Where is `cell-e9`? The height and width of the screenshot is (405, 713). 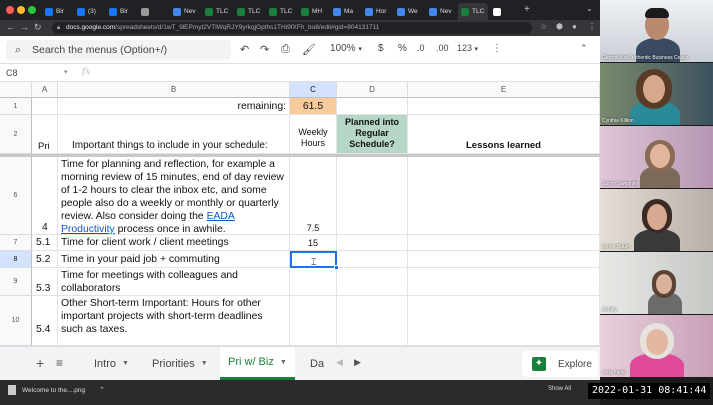
cell-e9 is located at coordinates (504, 282).